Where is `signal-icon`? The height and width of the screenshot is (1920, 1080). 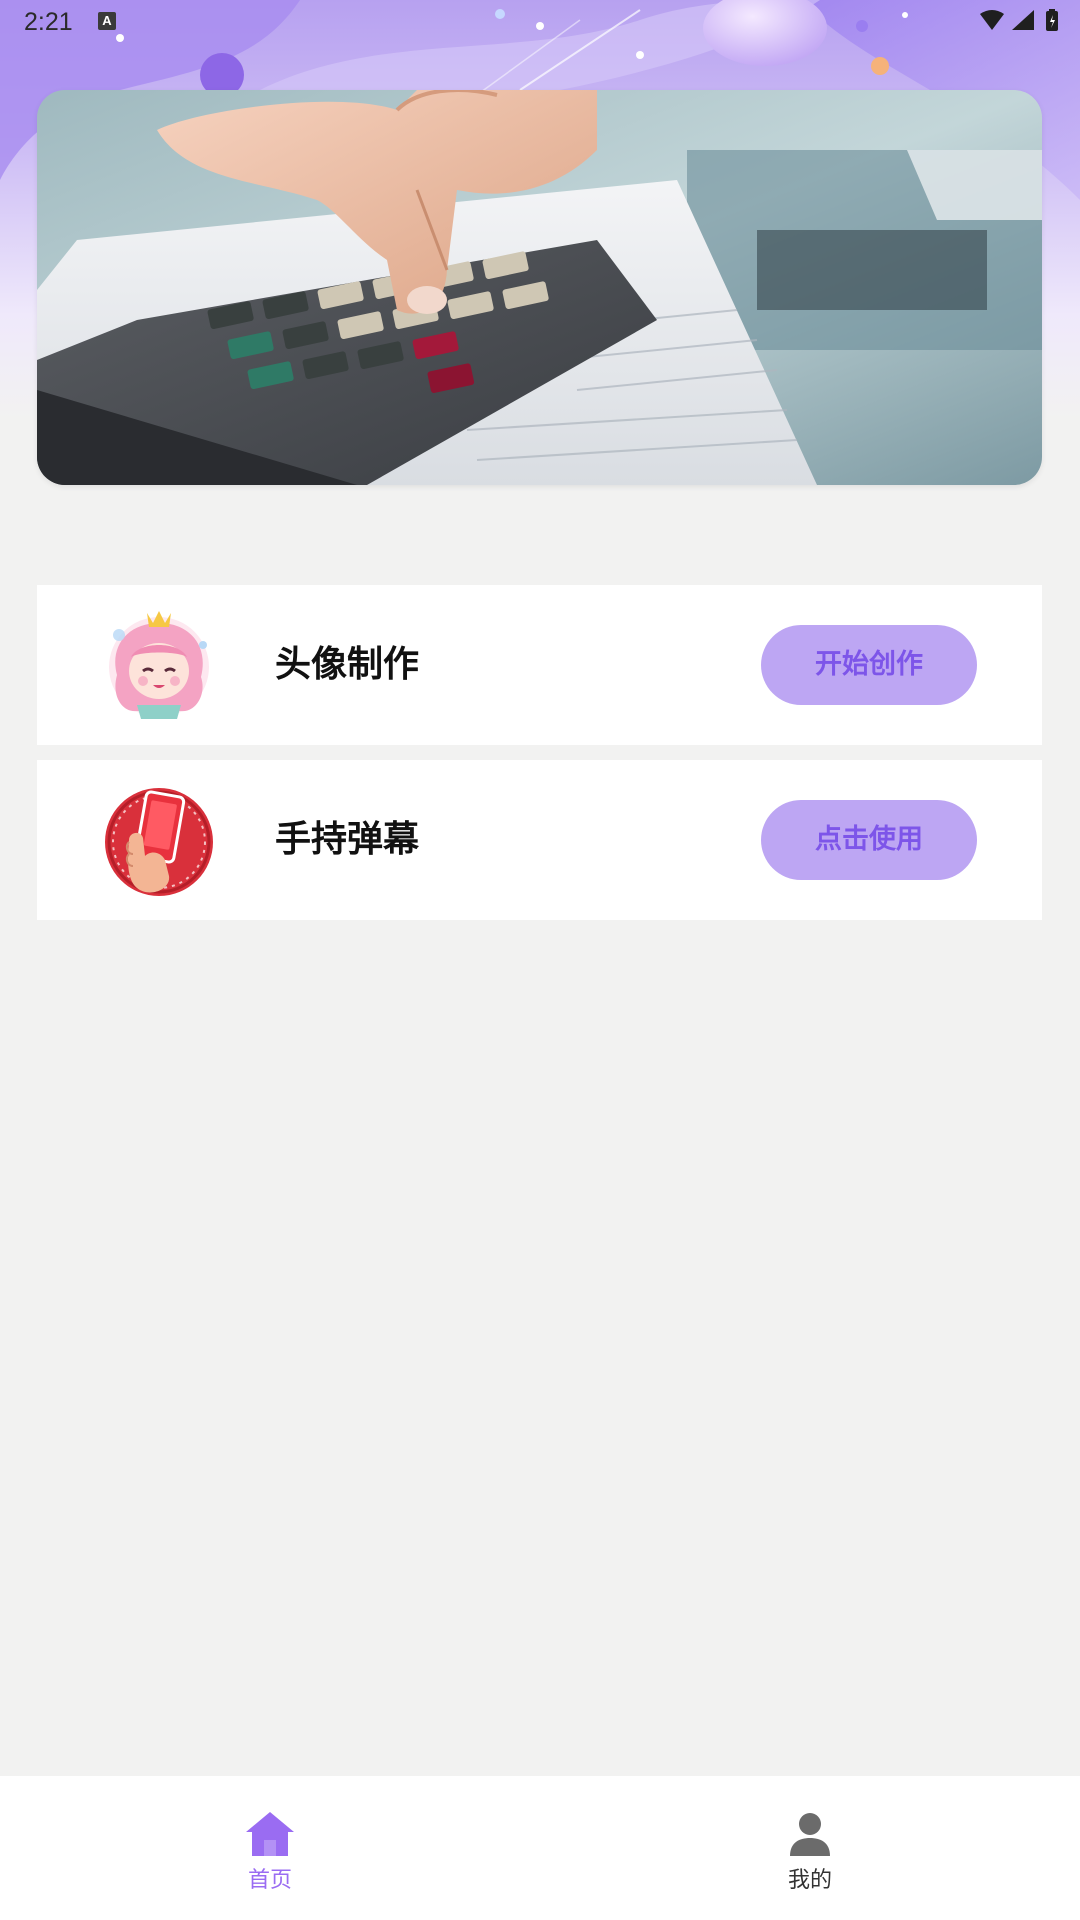
signal-icon is located at coordinates (1023, 20).